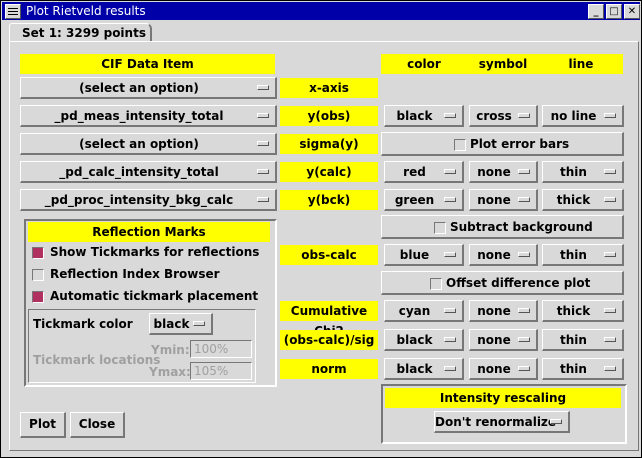  What do you see at coordinates (583, 340) in the screenshot?
I see `obs-calc-sig-line-select: thin` at bounding box center [583, 340].